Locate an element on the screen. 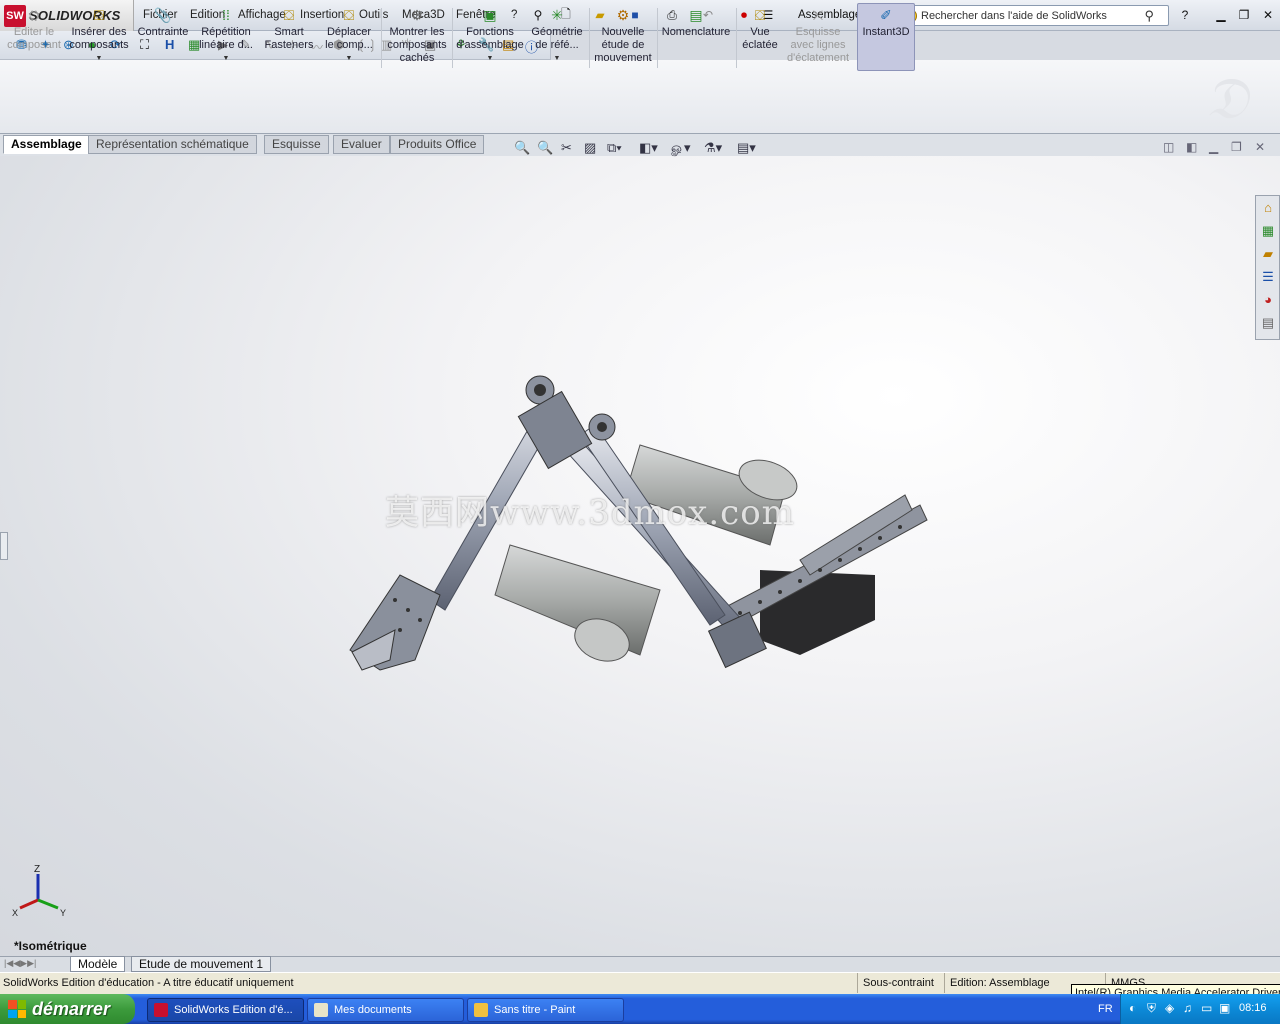  explode-line-sketch-button: ⛌ Esquisse avec lignes d'éclatement is located at coordinates (818, 38).